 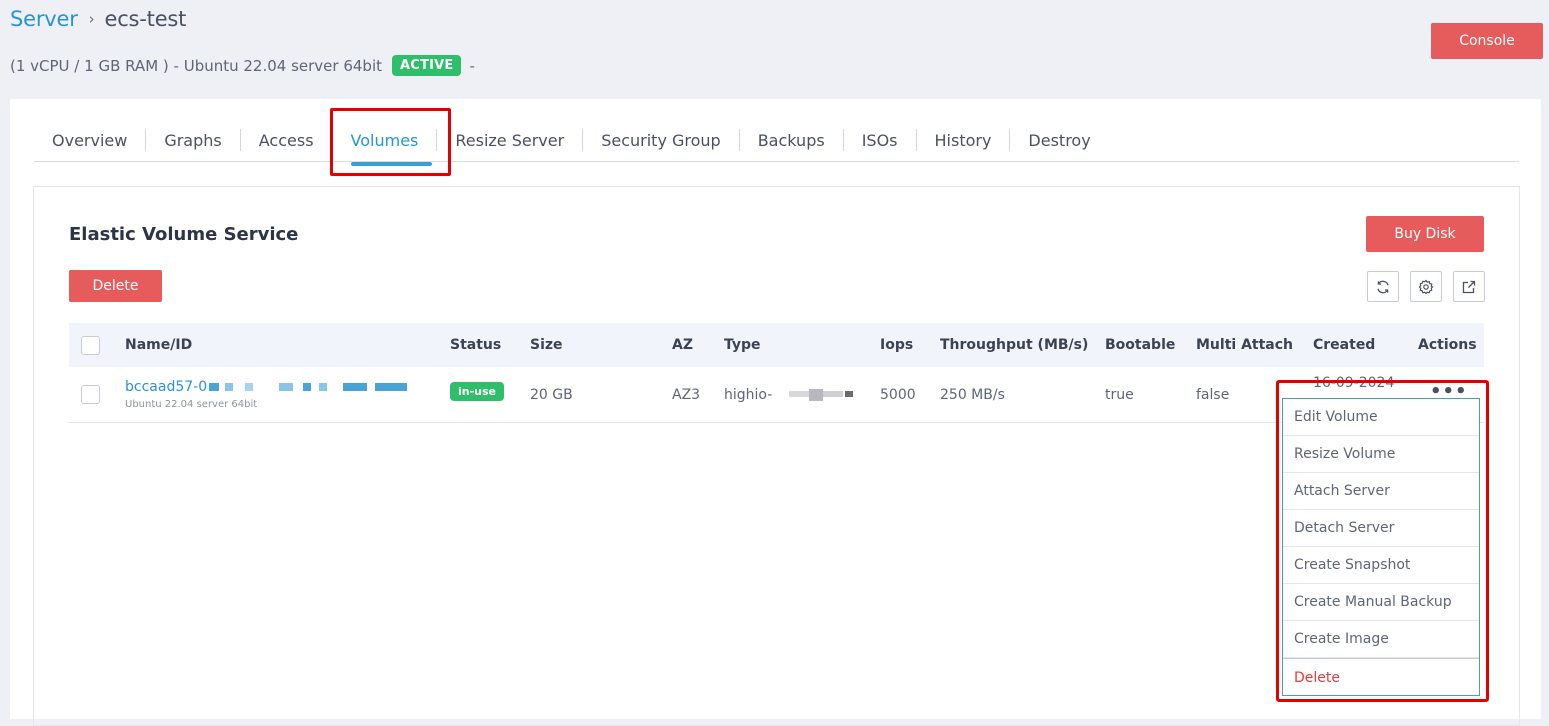 I want to click on console-button: Console, so click(x=1487, y=41).